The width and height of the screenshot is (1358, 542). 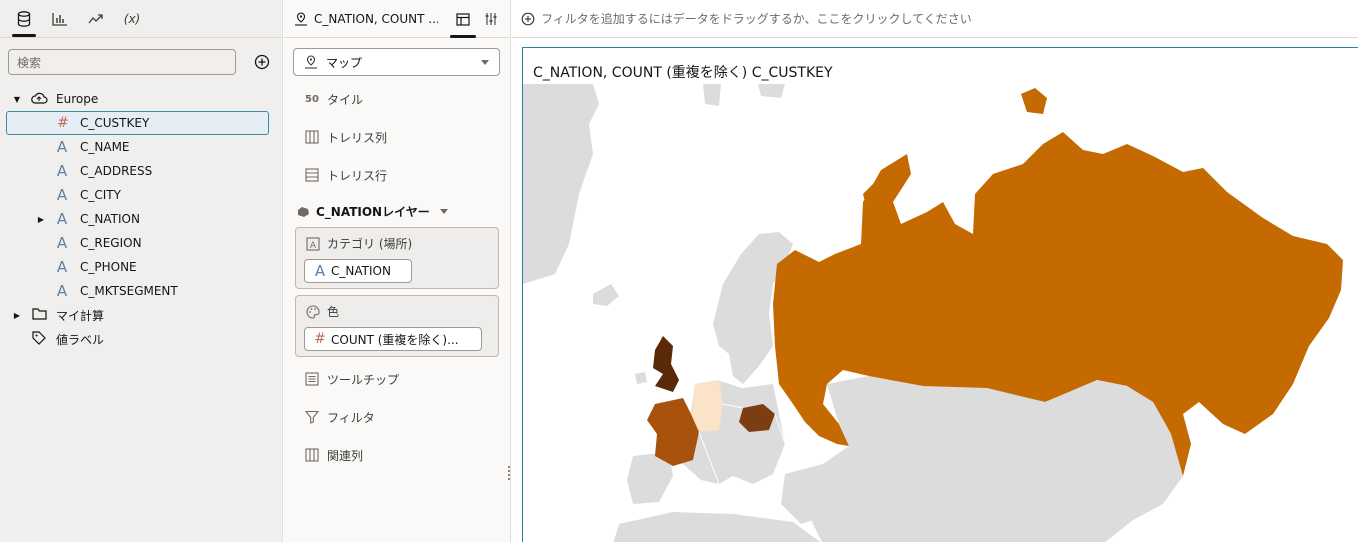 I want to click on tree-column-c-custkey: # C_CUSTKEY, so click(x=137, y=123).